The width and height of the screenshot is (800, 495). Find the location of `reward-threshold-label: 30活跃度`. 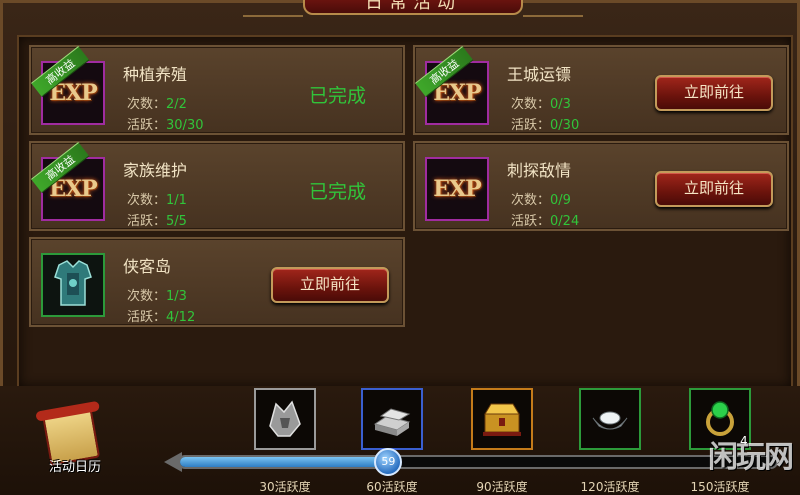

reward-threshold-label: 30活跃度 is located at coordinates (285, 487).